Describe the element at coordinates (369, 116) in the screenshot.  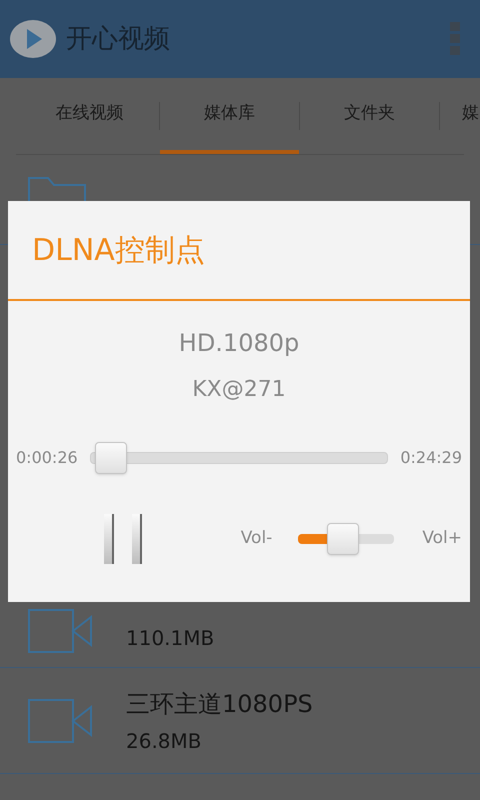
I see `tab: 文件夹` at that location.